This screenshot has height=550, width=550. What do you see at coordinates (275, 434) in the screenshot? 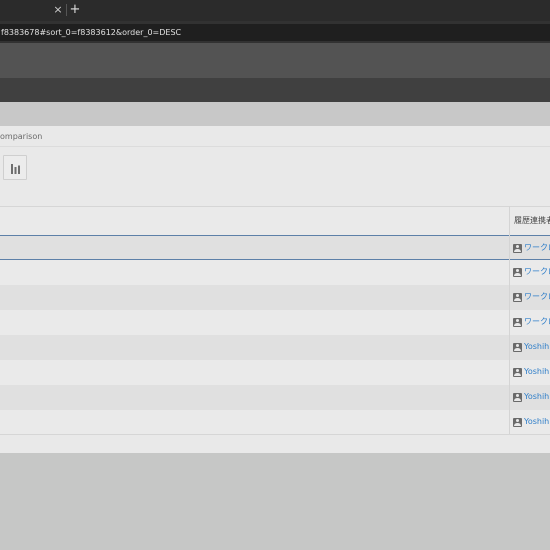
I see `grid-bottom-border` at bounding box center [275, 434].